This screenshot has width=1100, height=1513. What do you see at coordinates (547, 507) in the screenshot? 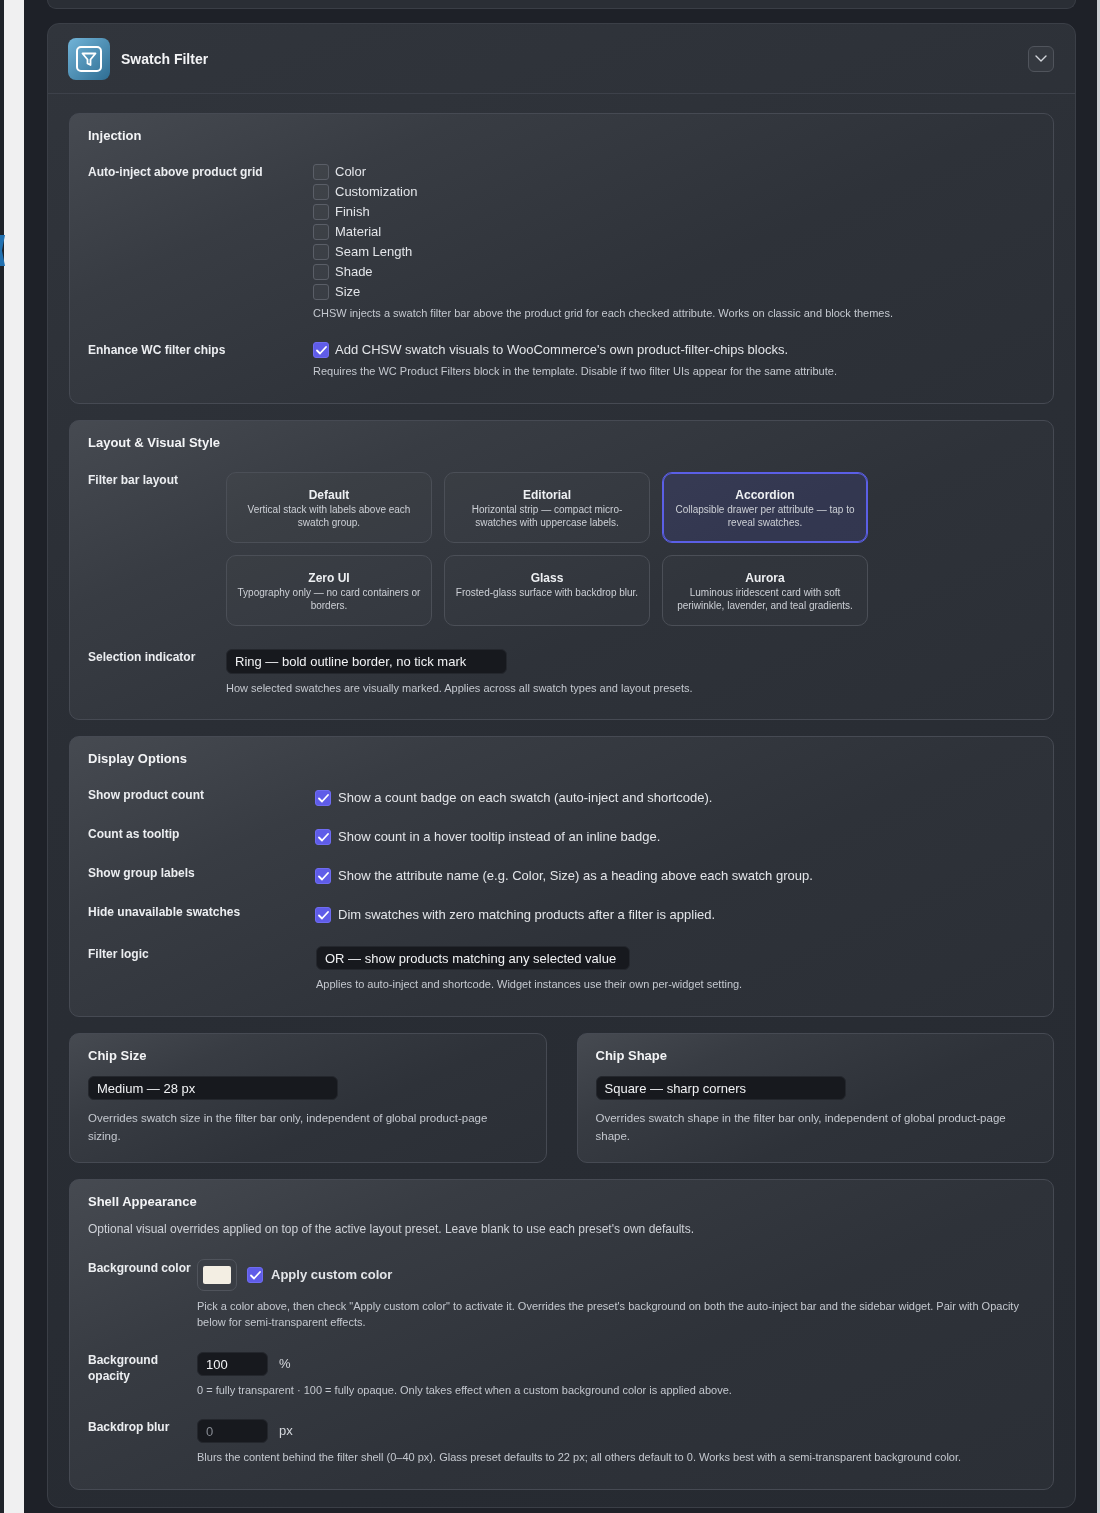
I see `layout-preset-card: Editorial Horizontal strip — compact micro-swatches with uppercase labels.` at bounding box center [547, 507].